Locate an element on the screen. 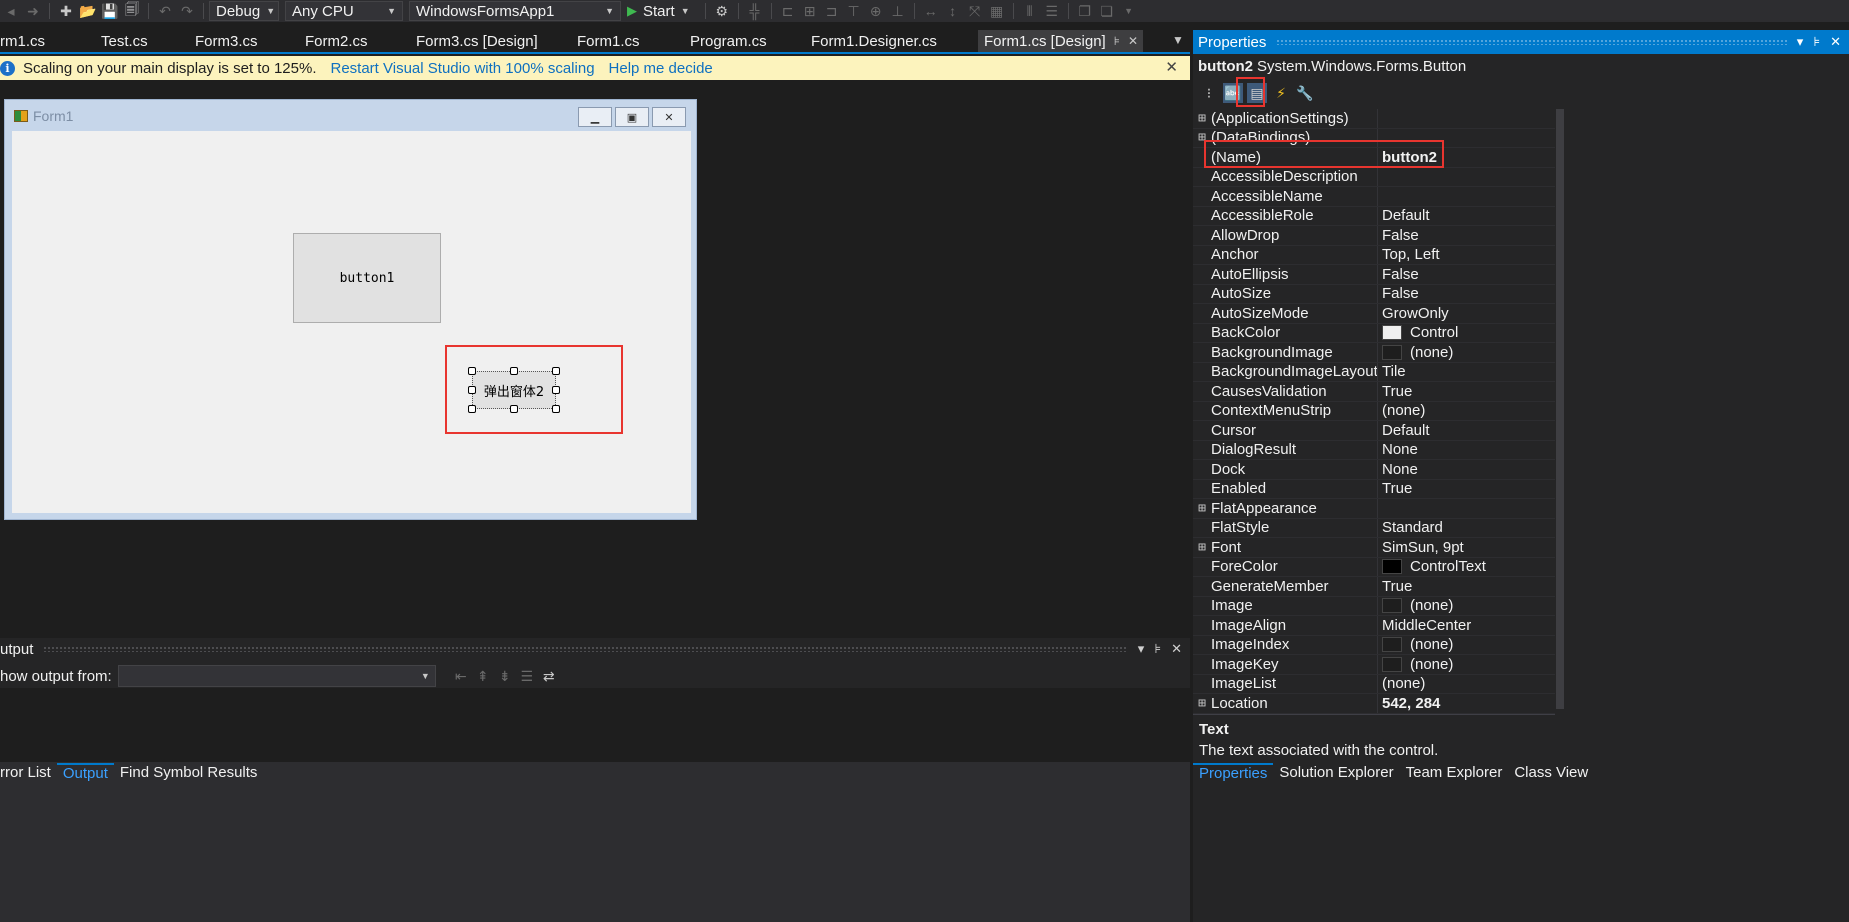 This screenshot has width=1849, height=922. horizontal-spacing-icon: ⫴ is located at coordinates (1030, 11).